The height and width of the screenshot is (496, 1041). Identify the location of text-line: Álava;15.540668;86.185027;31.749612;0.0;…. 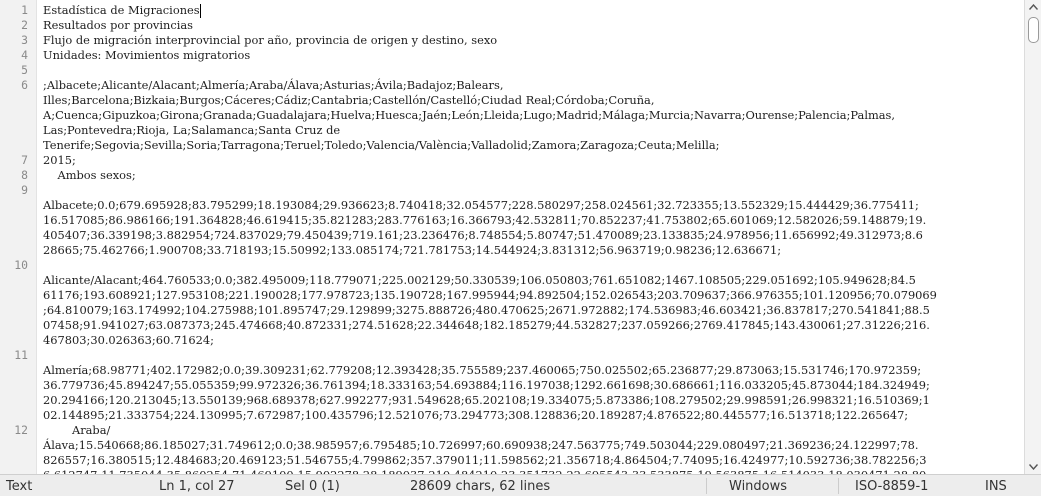
(481, 445).